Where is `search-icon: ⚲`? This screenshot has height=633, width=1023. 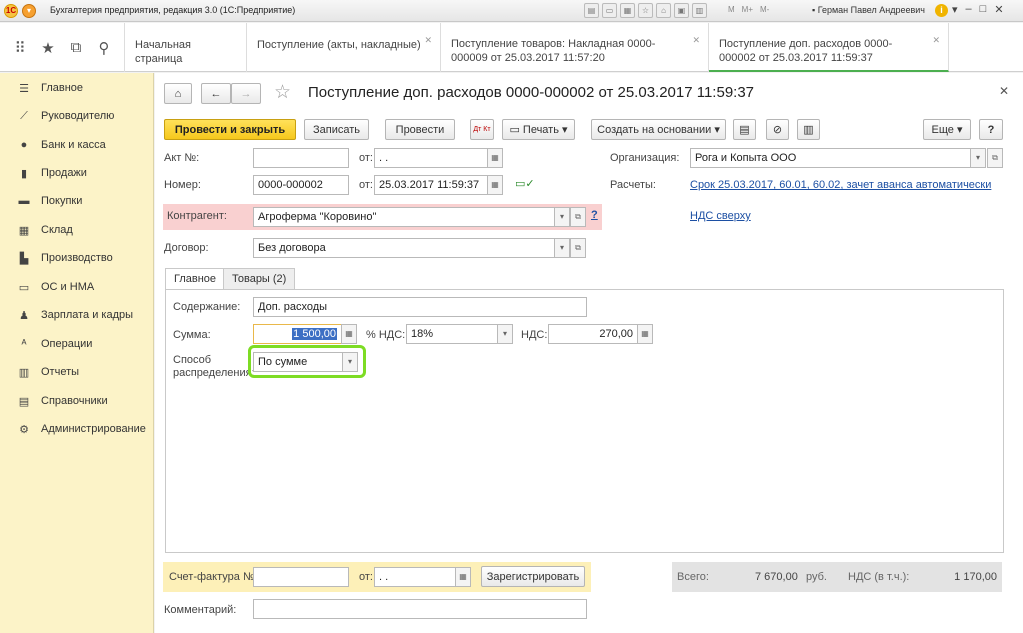 search-icon: ⚲ is located at coordinates (104, 48).